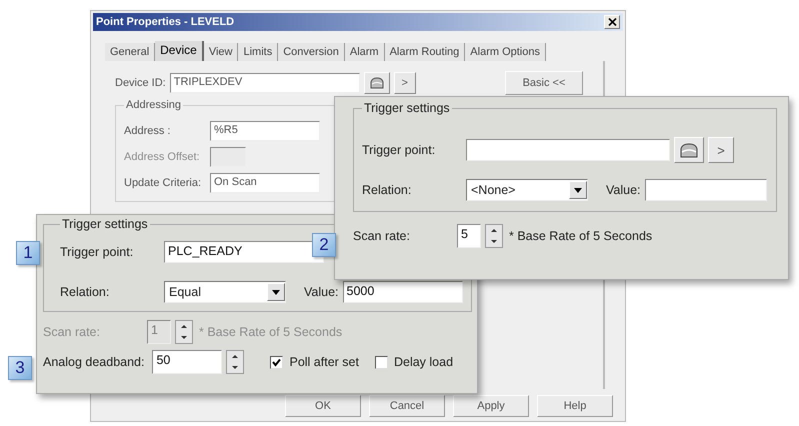 The image size is (799, 426). What do you see at coordinates (165, 22) in the screenshot?
I see `window-title: Point Properties - LEVELD` at bounding box center [165, 22].